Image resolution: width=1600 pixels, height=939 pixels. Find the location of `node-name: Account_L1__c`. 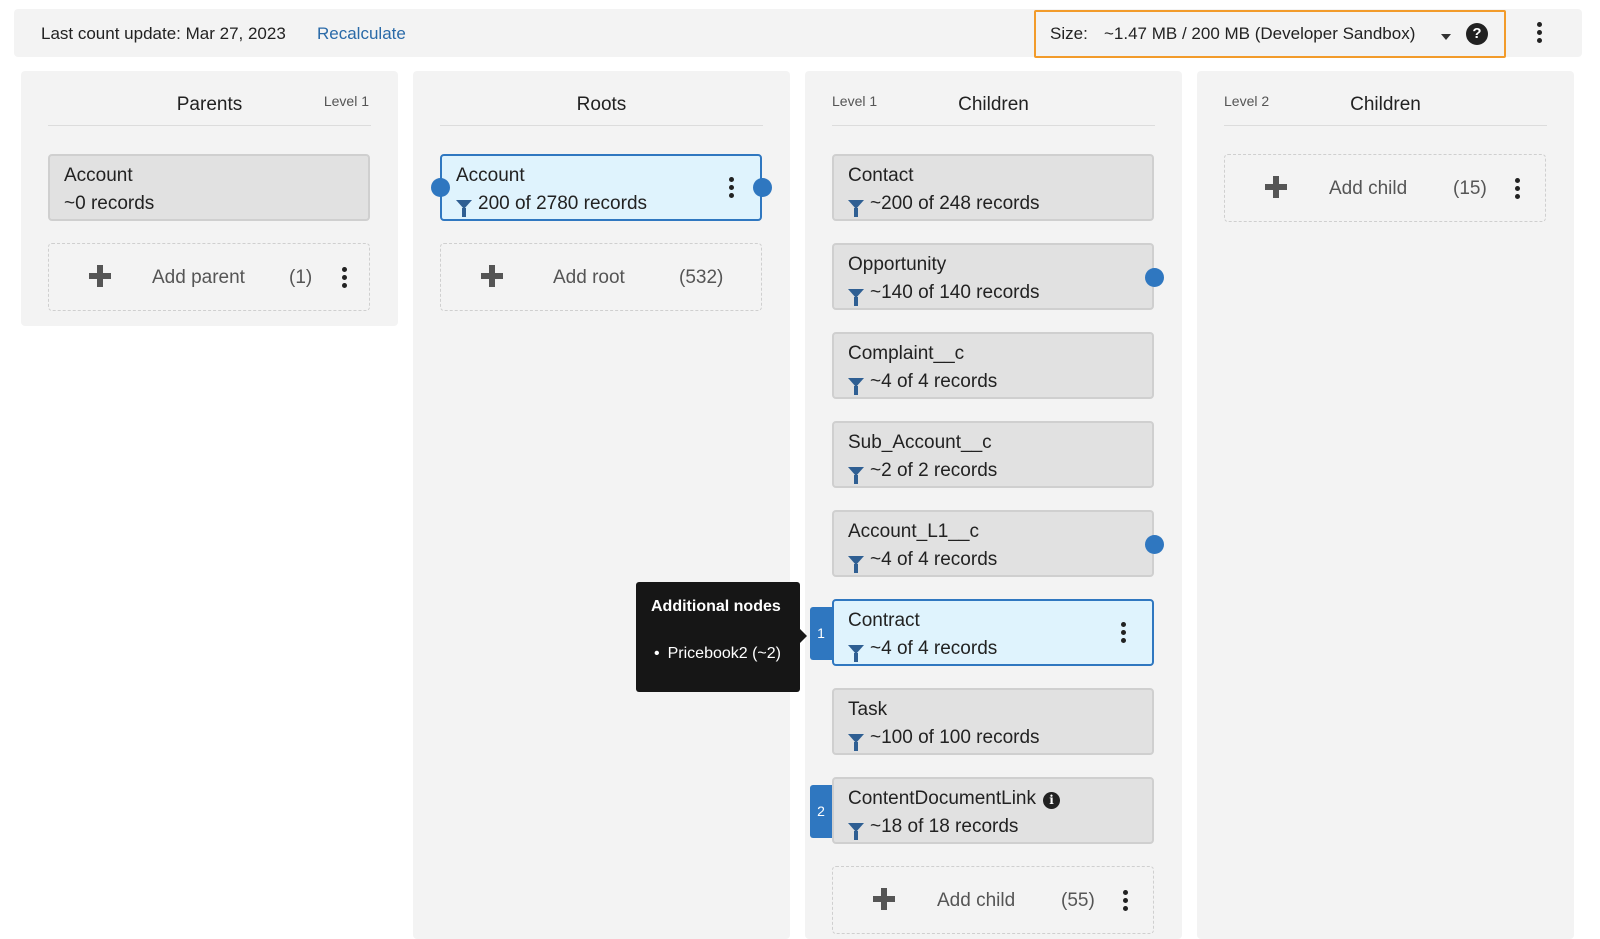

node-name: Account_L1__c is located at coordinates (913, 531).